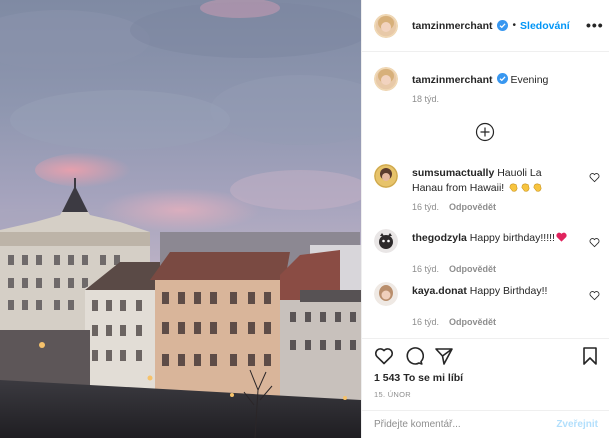 This screenshot has height=438, width=609. What do you see at coordinates (414, 356) in the screenshot?
I see `comment-bubble-icon` at bounding box center [414, 356].